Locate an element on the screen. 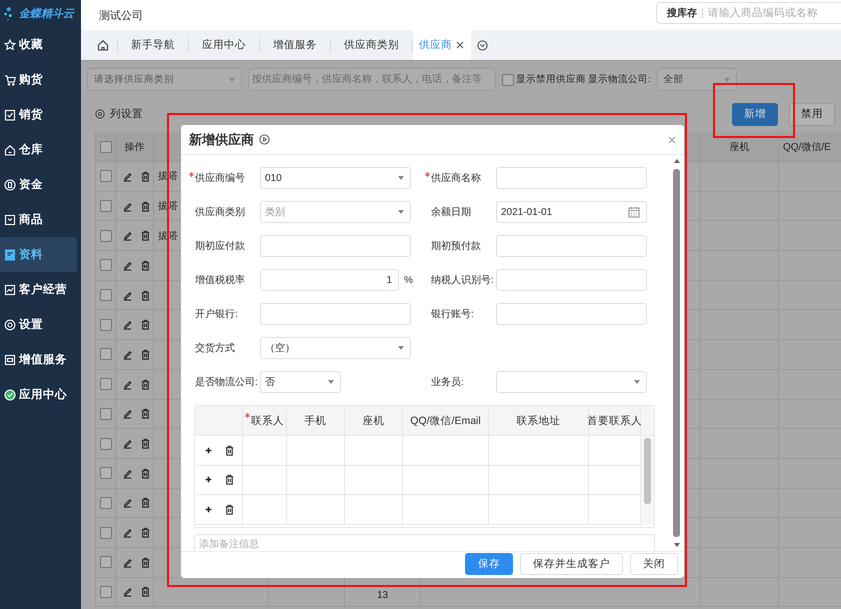  logistics-select: 全部 is located at coordinates (696, 79).